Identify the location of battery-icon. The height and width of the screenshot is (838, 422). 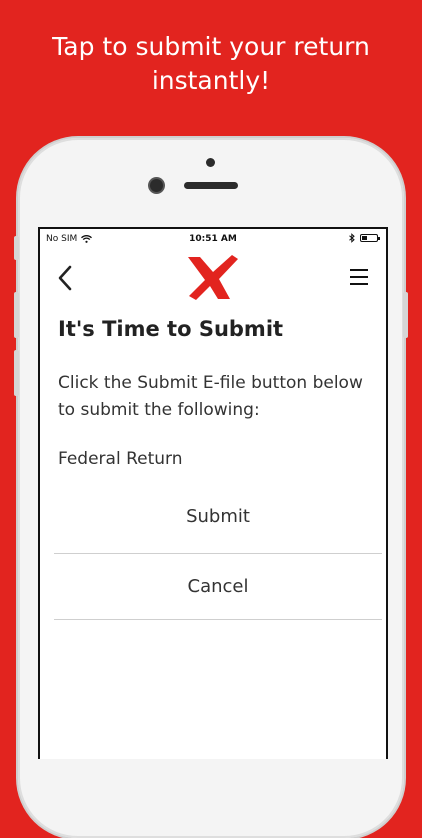
(370, 238).